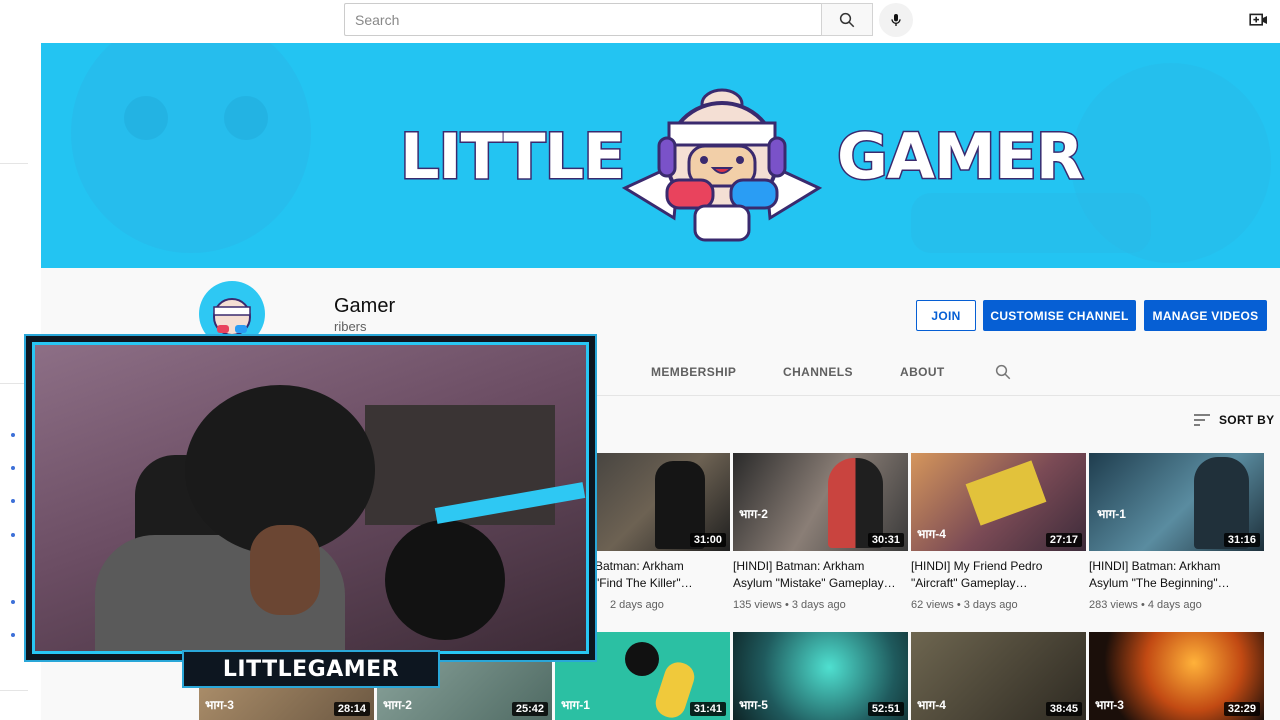 The width and height of the screenshot is (1280, 720). Describe the element at coordinates (1202, 420) in the screenshot. I see `sort-lines-icon` at that location.